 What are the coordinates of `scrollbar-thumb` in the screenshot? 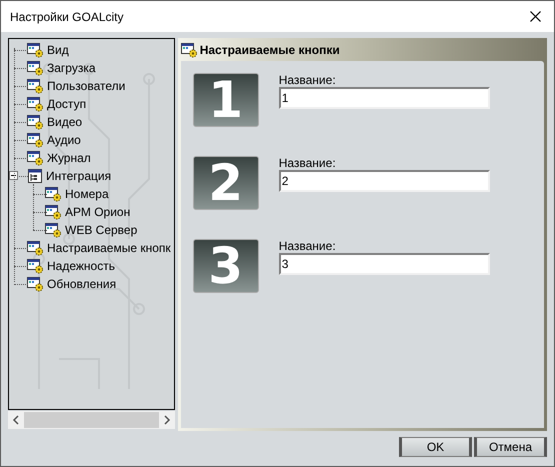 It's located at (91, 420).